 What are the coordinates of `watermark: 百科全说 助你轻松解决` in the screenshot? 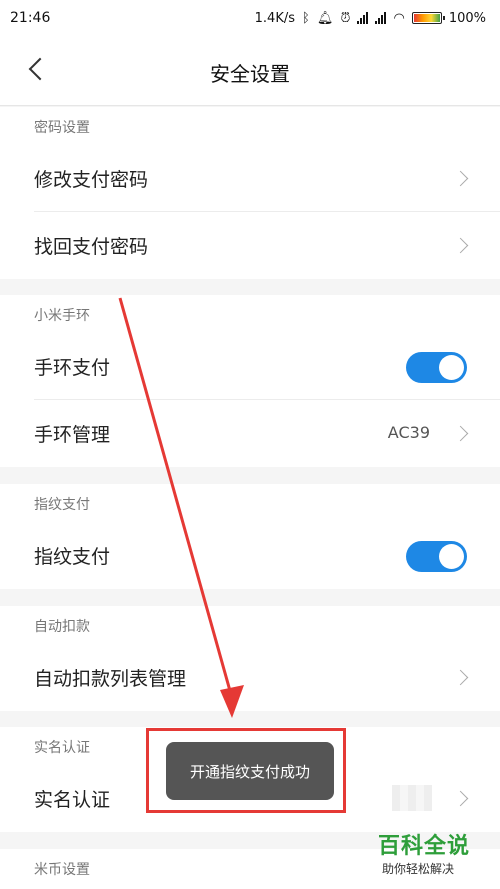 It's located at (438, 852).